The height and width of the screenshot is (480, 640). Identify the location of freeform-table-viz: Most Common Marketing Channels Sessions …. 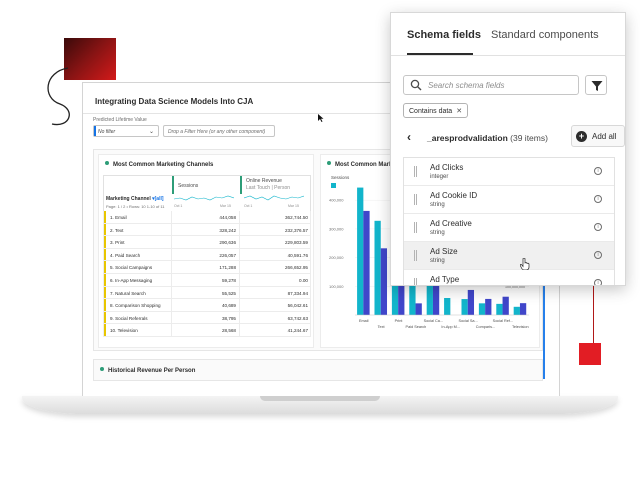
(206, 251).